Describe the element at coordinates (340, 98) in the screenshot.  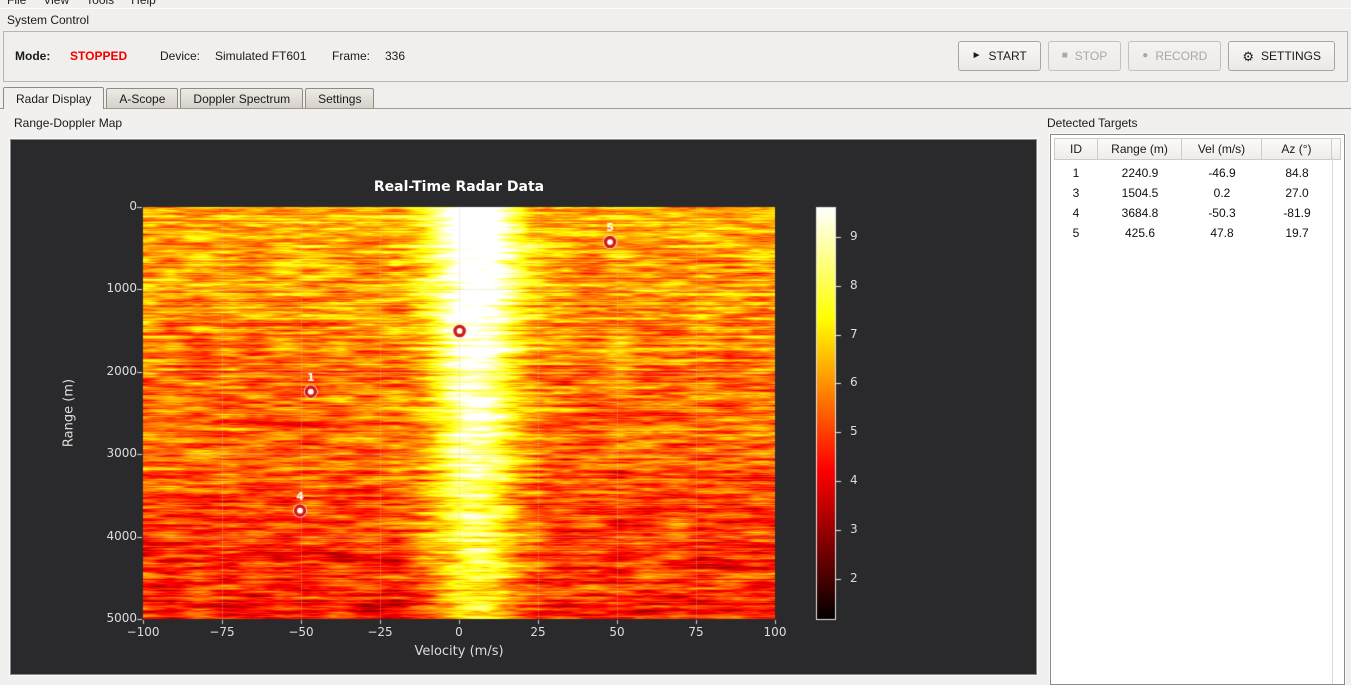
I see `tab-settings: Settings` at that location.